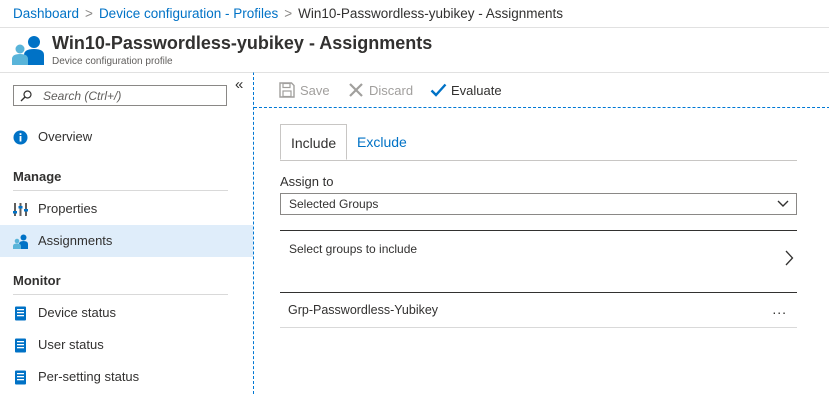  I want to click on sidebar-item-per-setting-status: Per-setting status, so click(126, 377).